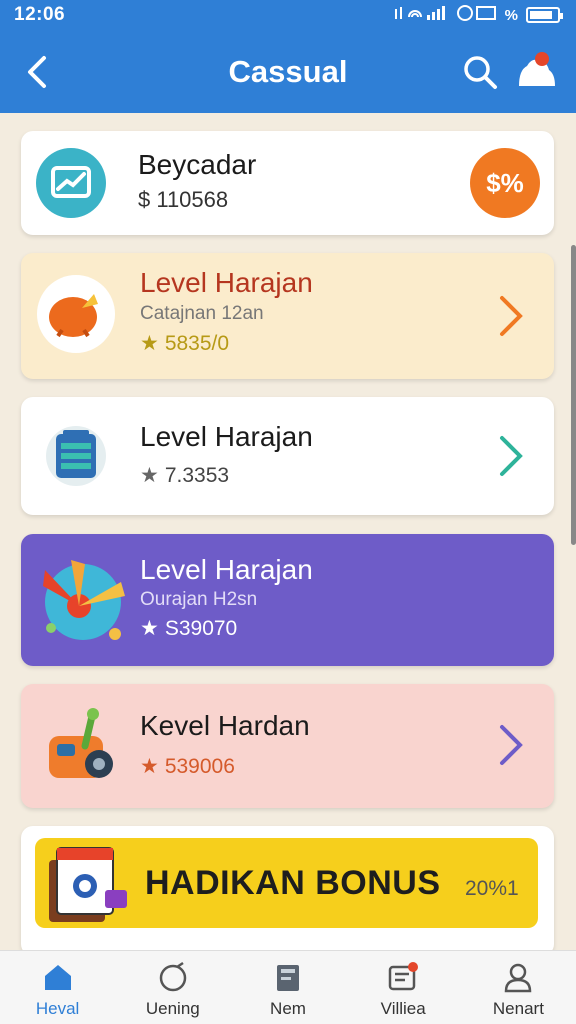  Describe the element at coordinates (518, 1008) in the screenshot. I see `nav-label: Nenart` at that location.